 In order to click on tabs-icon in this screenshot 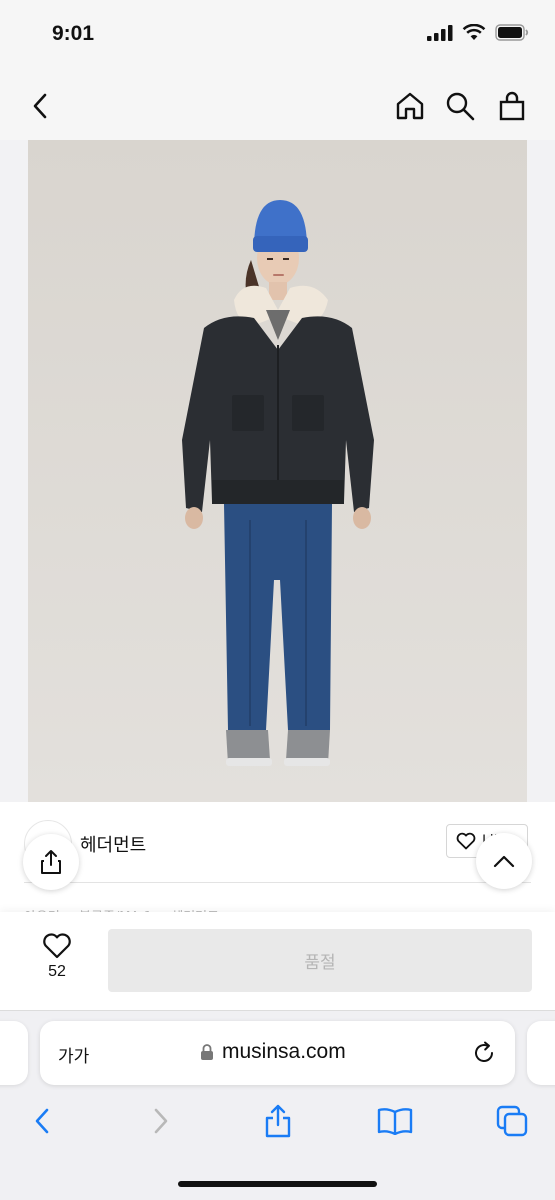, I will do `click(512, 1121)`.